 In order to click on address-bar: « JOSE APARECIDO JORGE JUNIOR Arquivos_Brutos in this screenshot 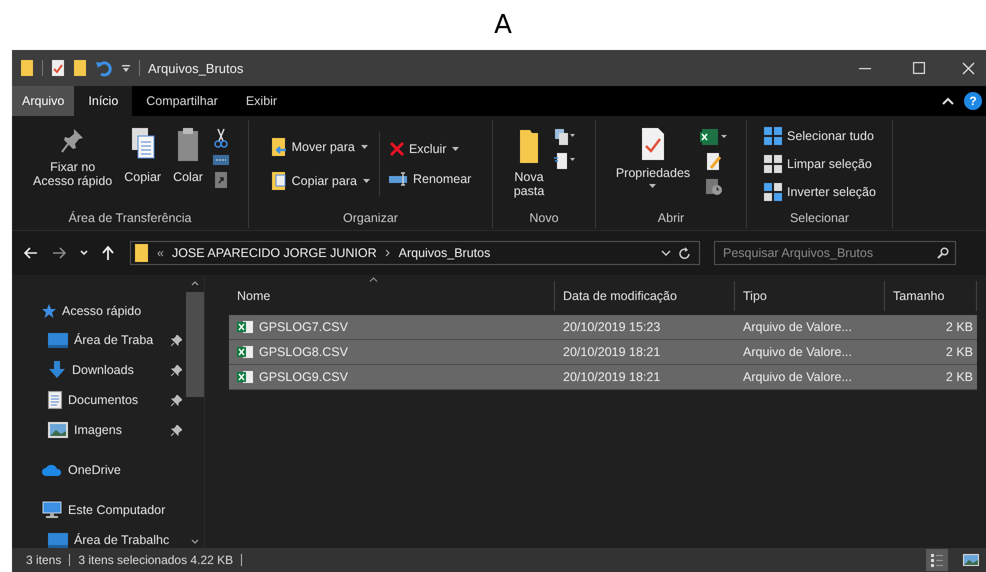, I will do `click(415, 253)`.